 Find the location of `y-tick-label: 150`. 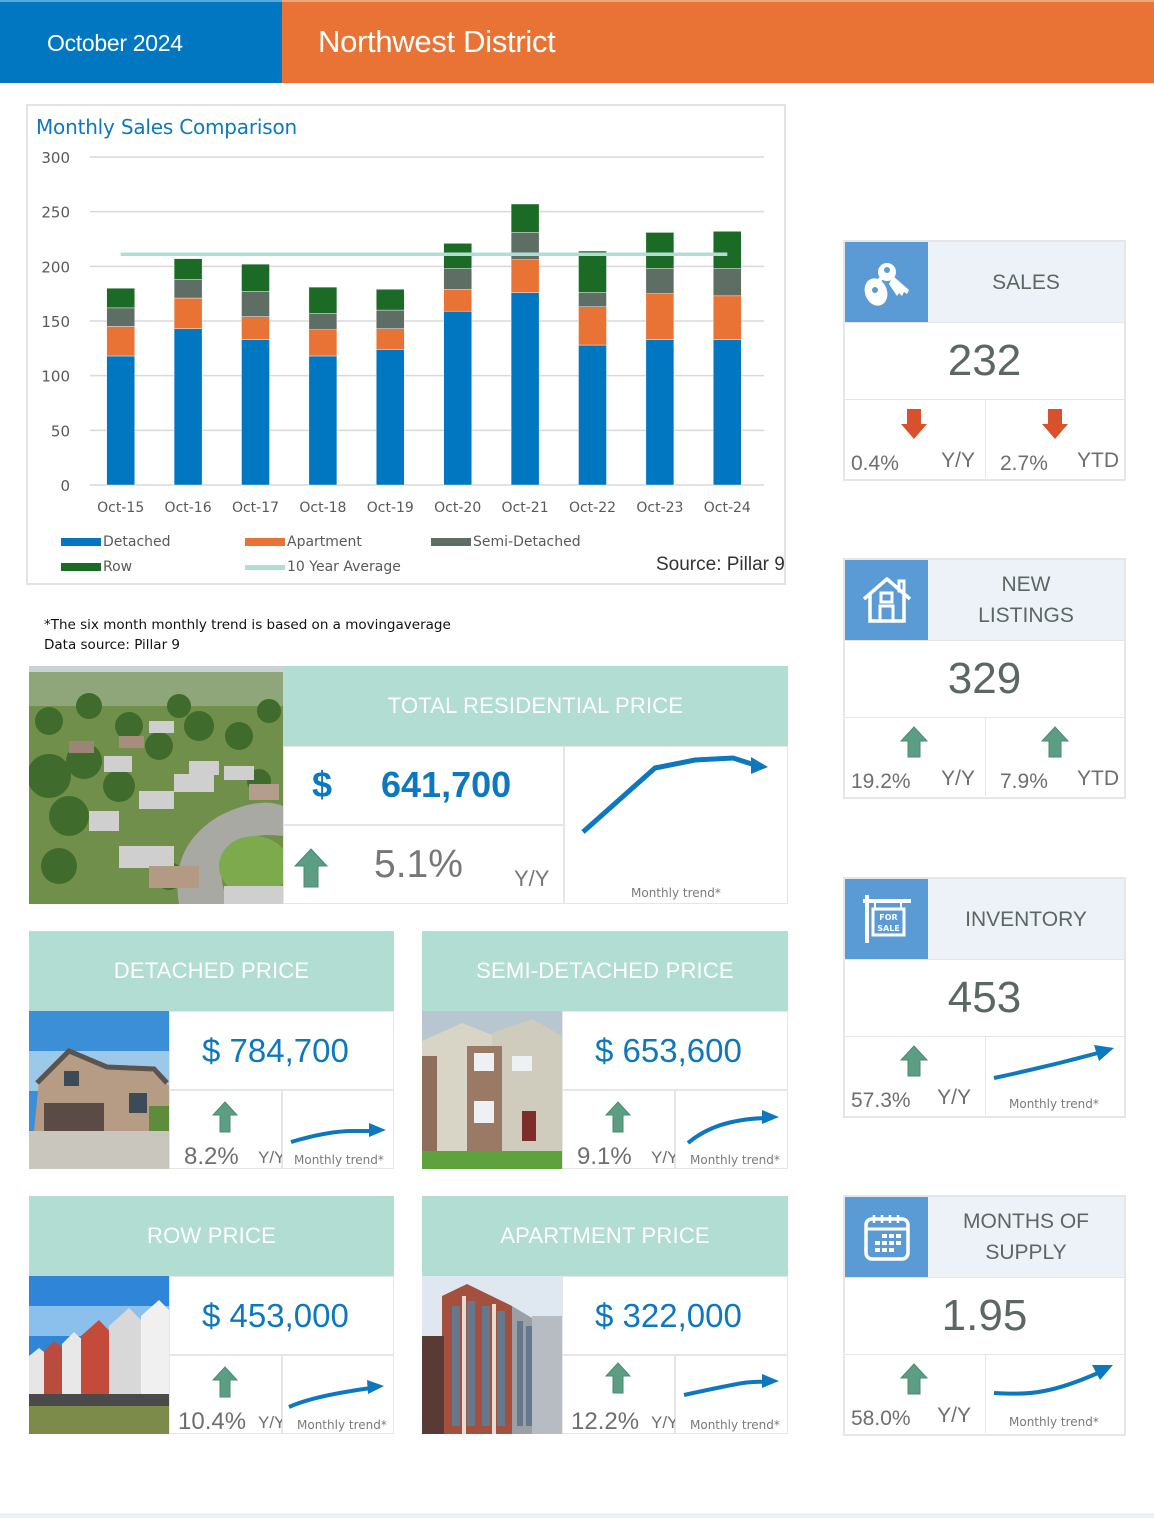

y-tick-label: 150 is located at coordinates (55, 322).